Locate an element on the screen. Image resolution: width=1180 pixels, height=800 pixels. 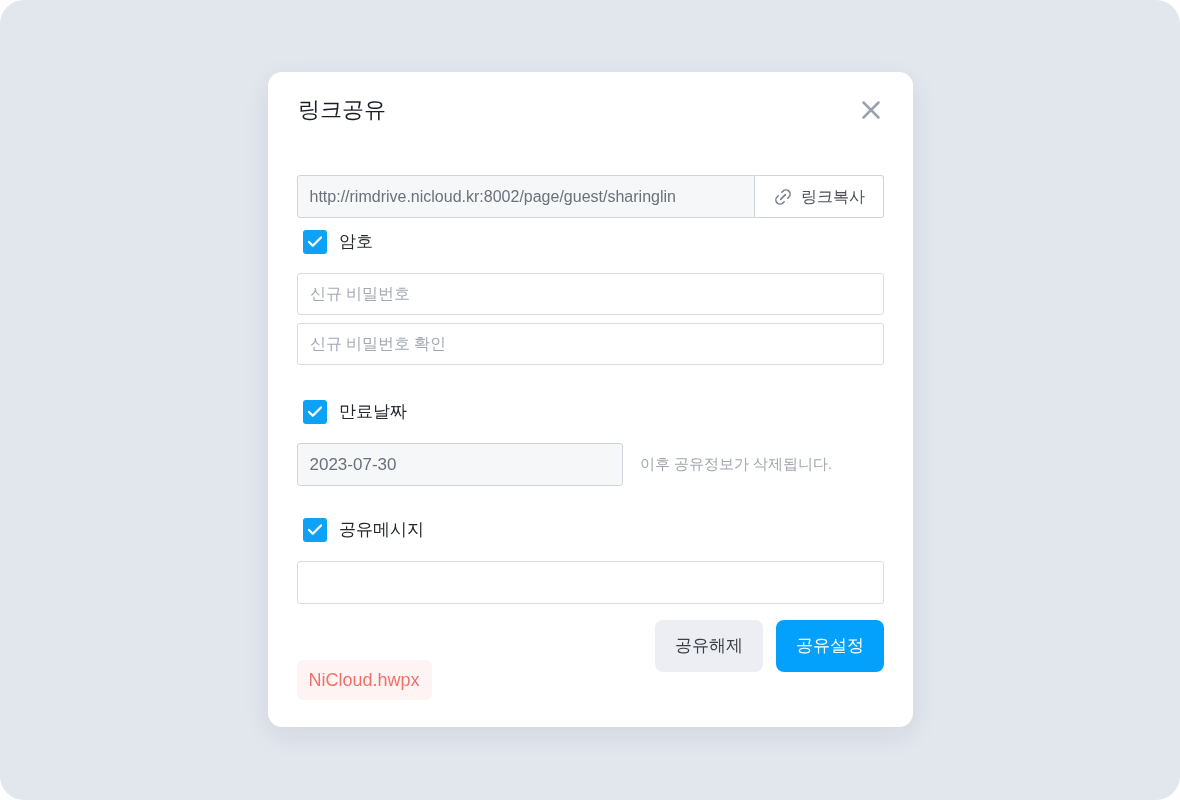
dialog-title: 링크공유 is located at coordinates (341, 110).